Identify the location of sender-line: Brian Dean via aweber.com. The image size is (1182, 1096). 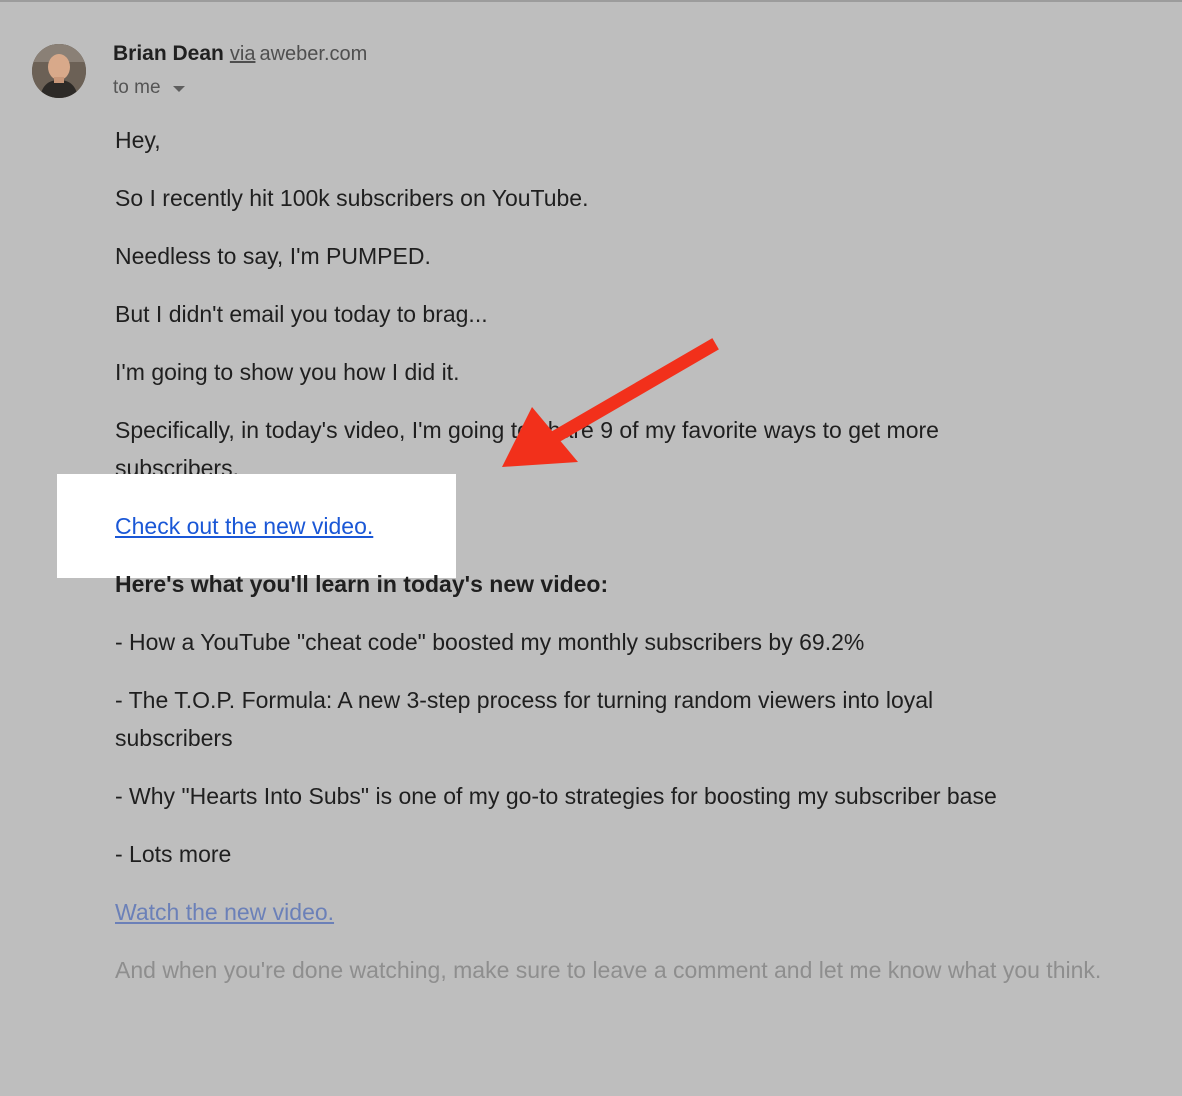
(240, 54).